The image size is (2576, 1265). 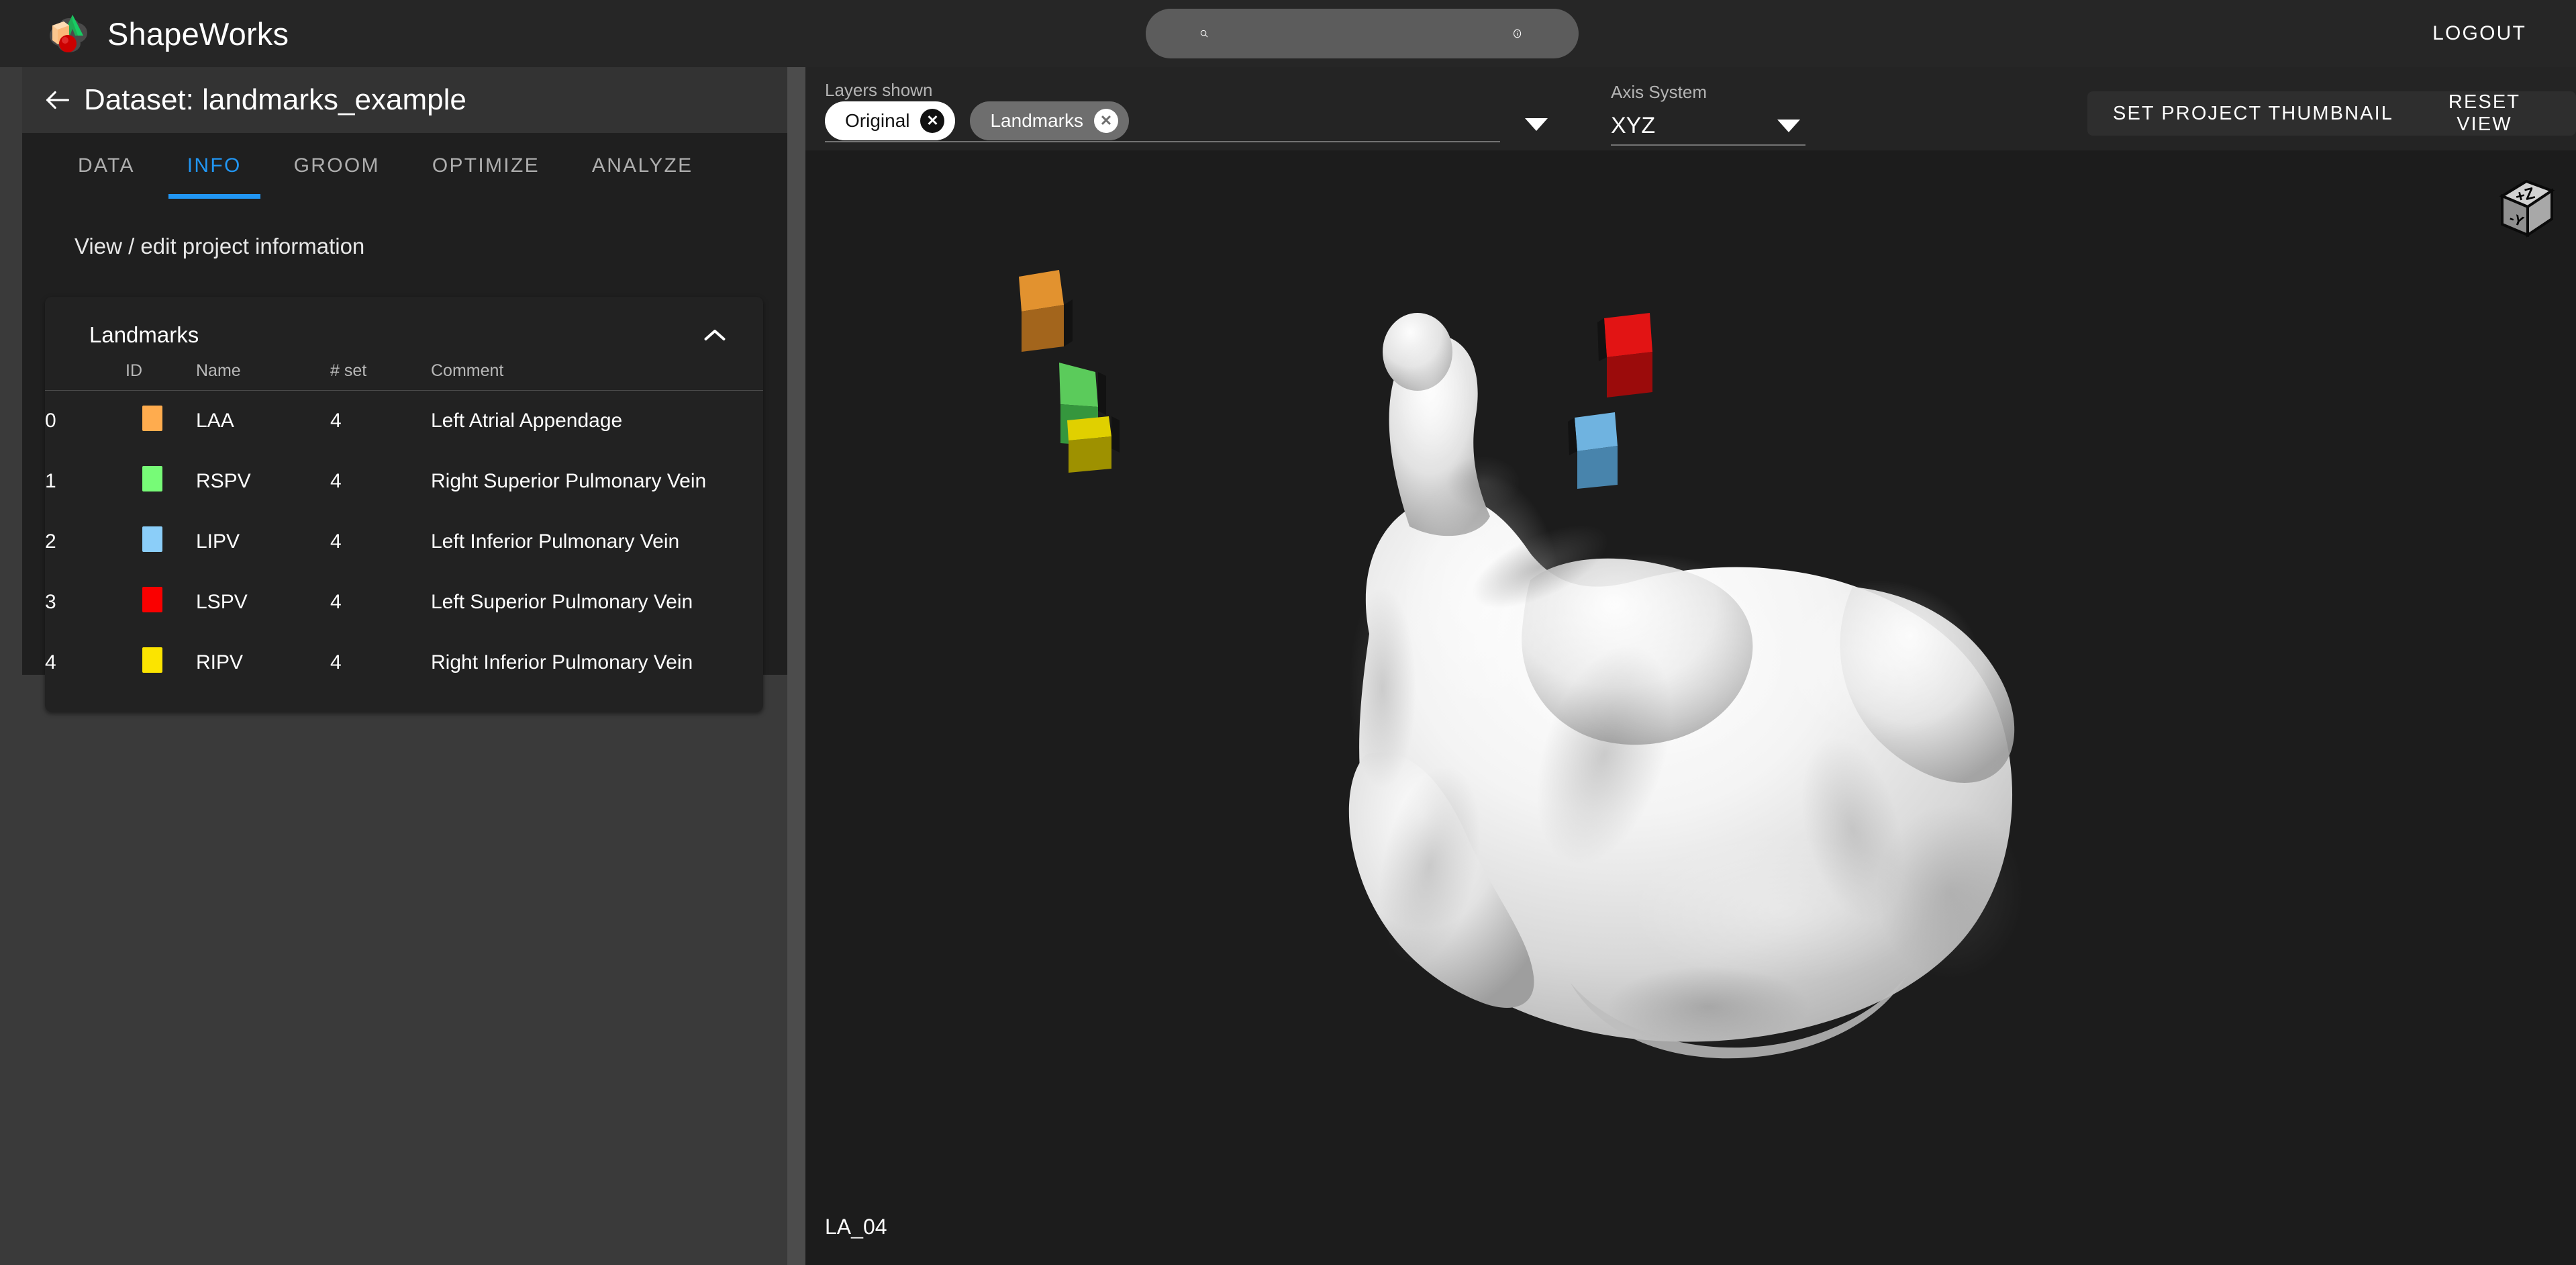 I want to click on landmarks-card-title: Landmarks, so click(x=144, y=335).